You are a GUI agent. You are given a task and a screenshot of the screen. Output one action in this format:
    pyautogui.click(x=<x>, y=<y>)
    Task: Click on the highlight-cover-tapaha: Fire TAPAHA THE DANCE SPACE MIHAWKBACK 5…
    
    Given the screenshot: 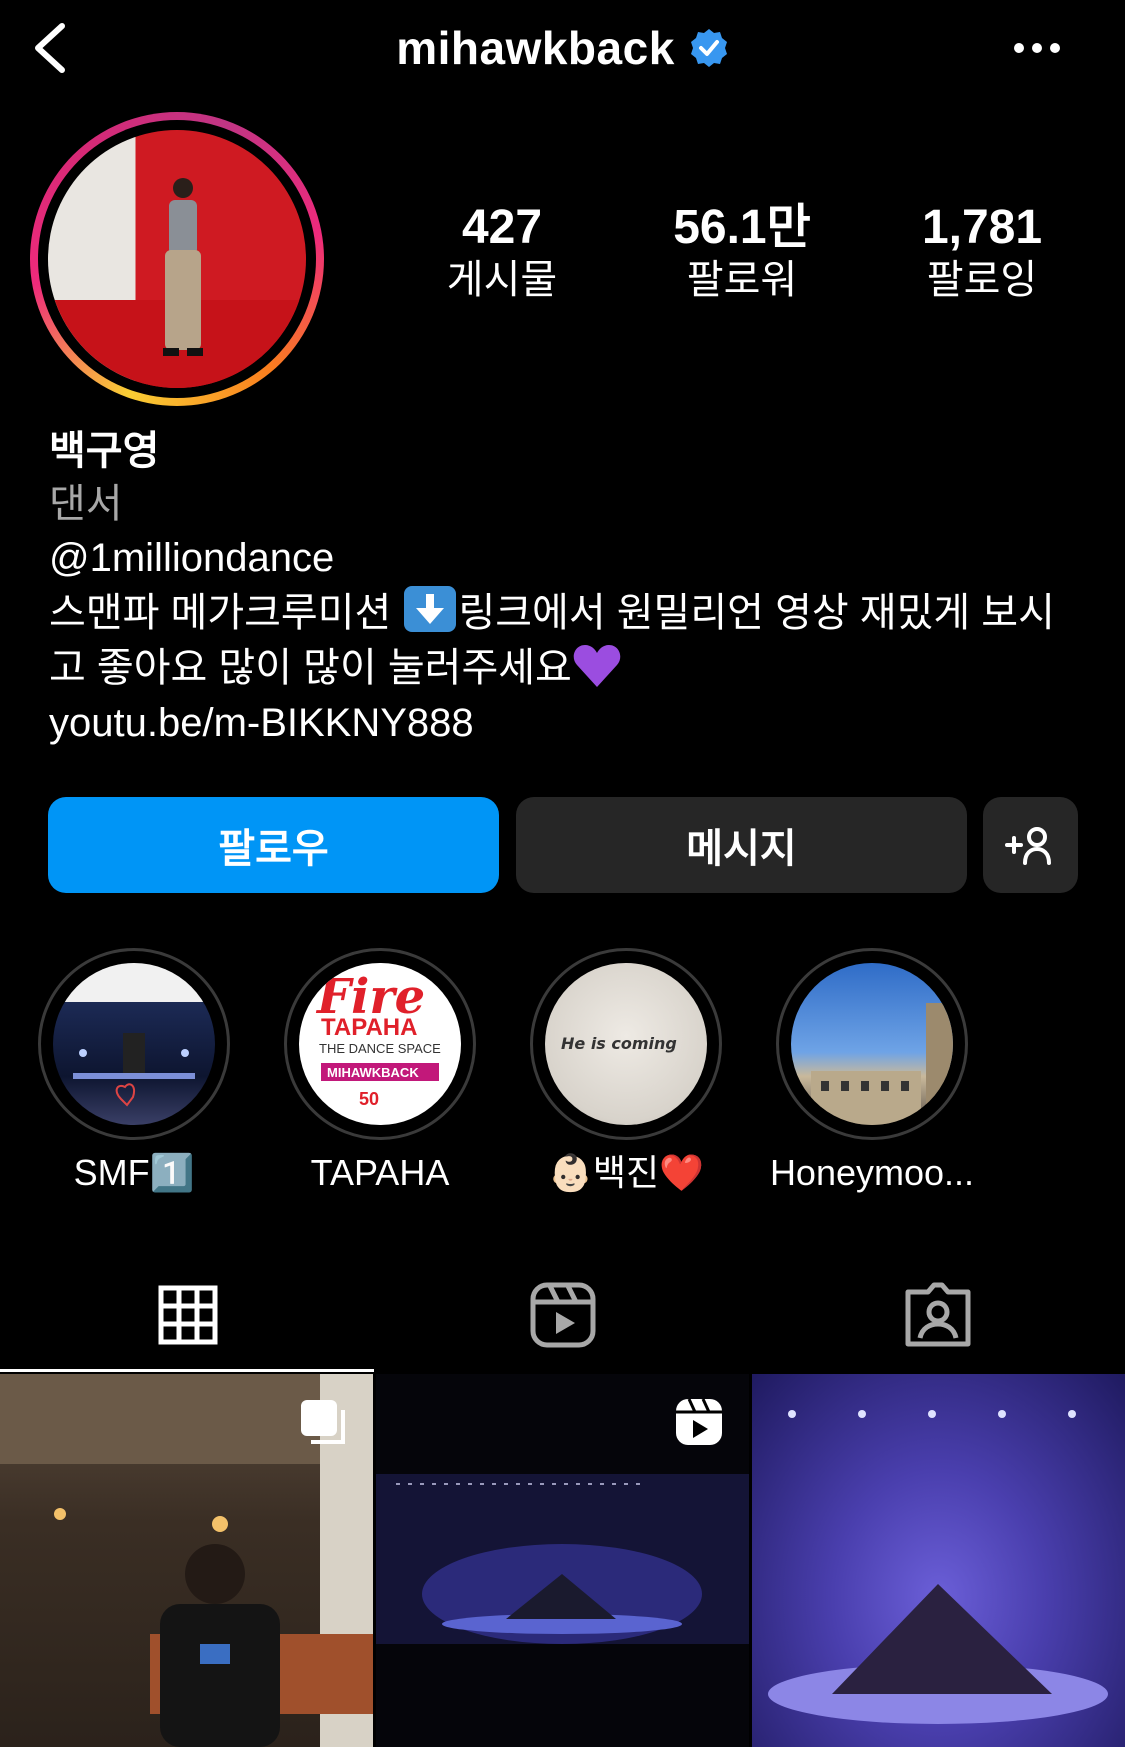 What is the action you would take?
    pyautogui.click(x=380, y=1044)
    